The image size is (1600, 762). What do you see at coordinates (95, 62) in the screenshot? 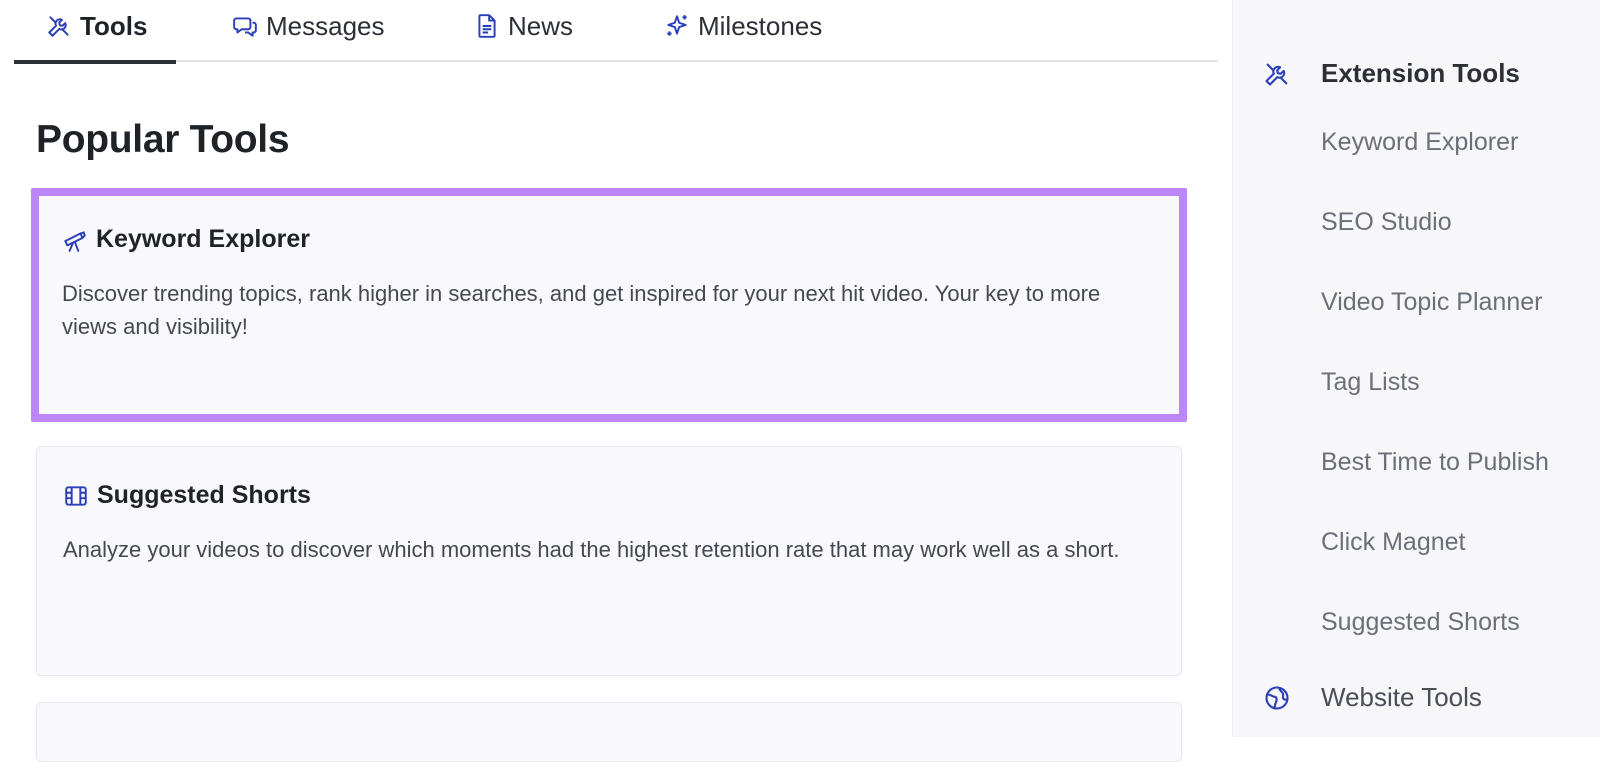
I see `active-tab-indicator` at bounding box center [95, 62].